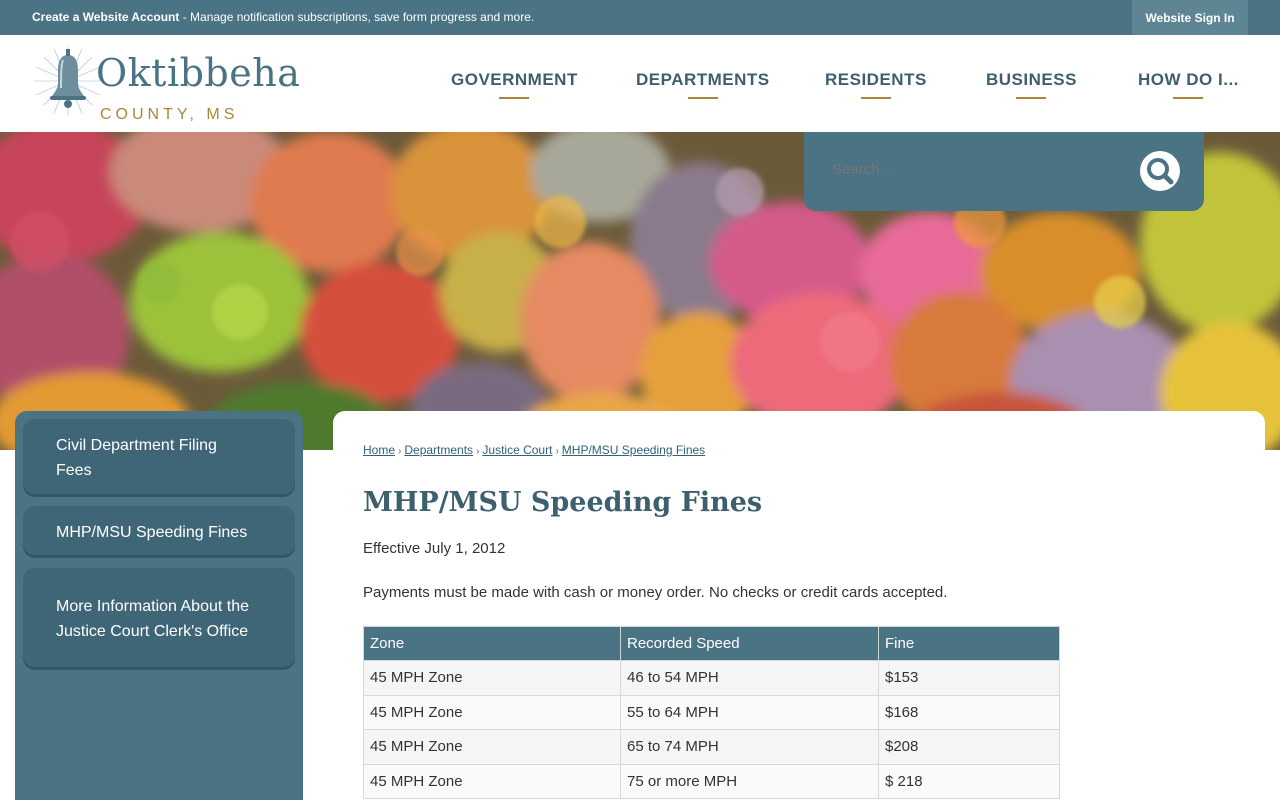 The image size is (1280, 800). I want to click on cell-recorded-speed: 46 to 54 MPH, so click(749, 678).